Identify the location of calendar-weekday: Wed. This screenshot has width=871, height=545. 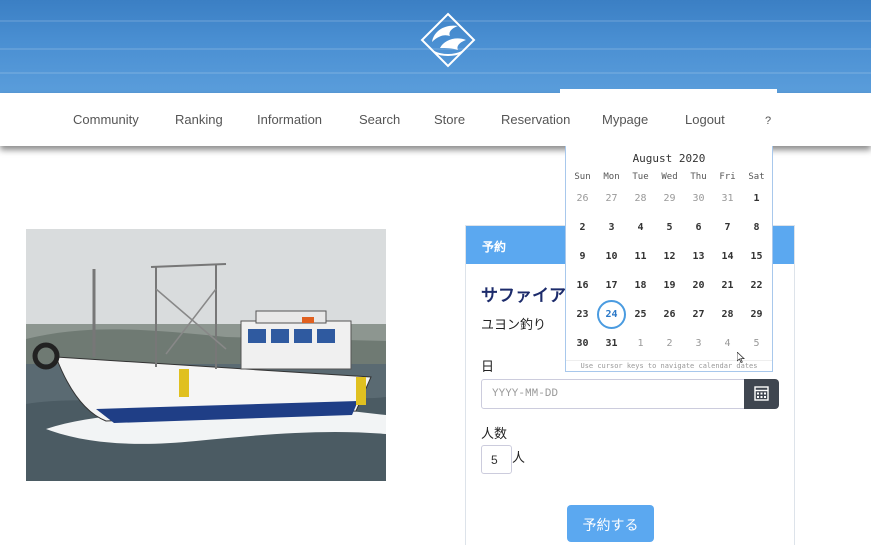
(669, 177).